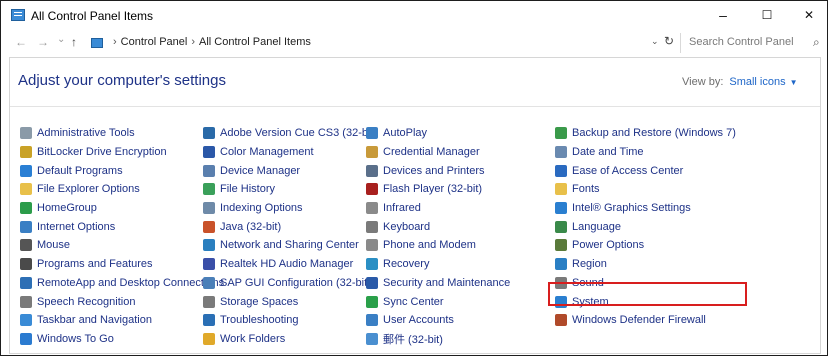 The width and height of the screenshot is (830, 358). Describe the element at coordinates (645, 226) in the screenshot. I see `control-panel-item-language: Language` at that location.